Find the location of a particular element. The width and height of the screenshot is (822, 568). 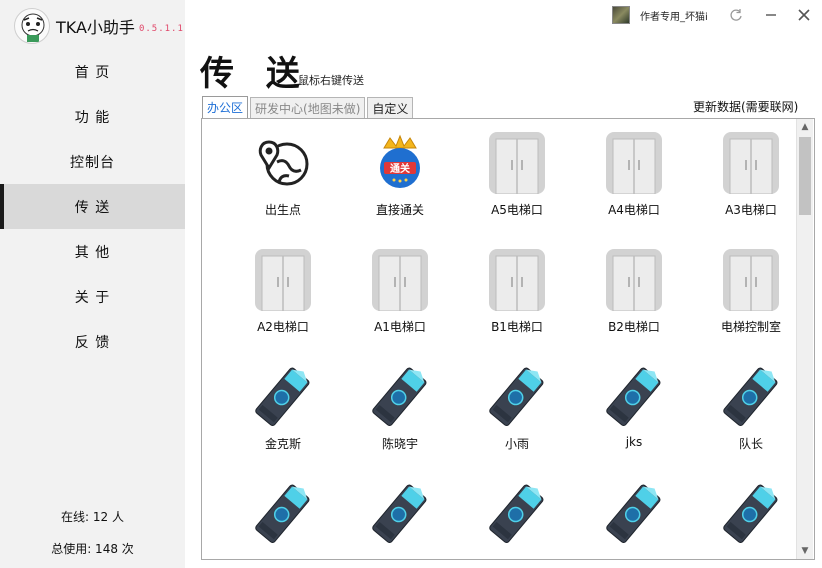

usage-stats: 在线: 12 人 总使用: 148 次 is located at coordinates (92, 532).